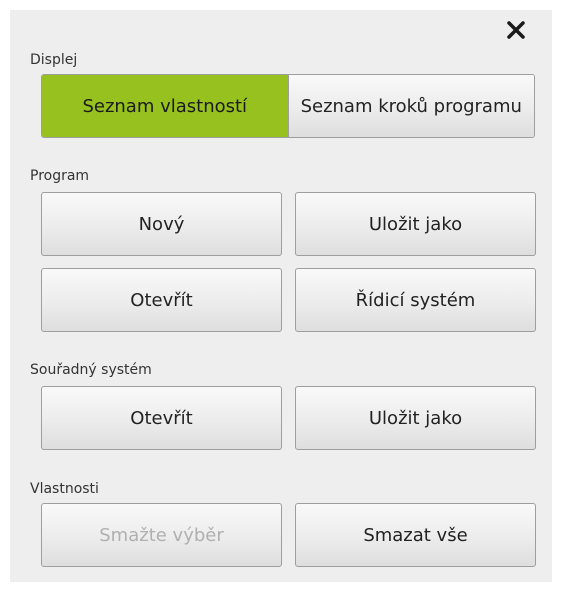  What do you see at coordinates (54, 60) in the screenshot?
I see `display-section-label: Displej` at bounding box center [54, 60].